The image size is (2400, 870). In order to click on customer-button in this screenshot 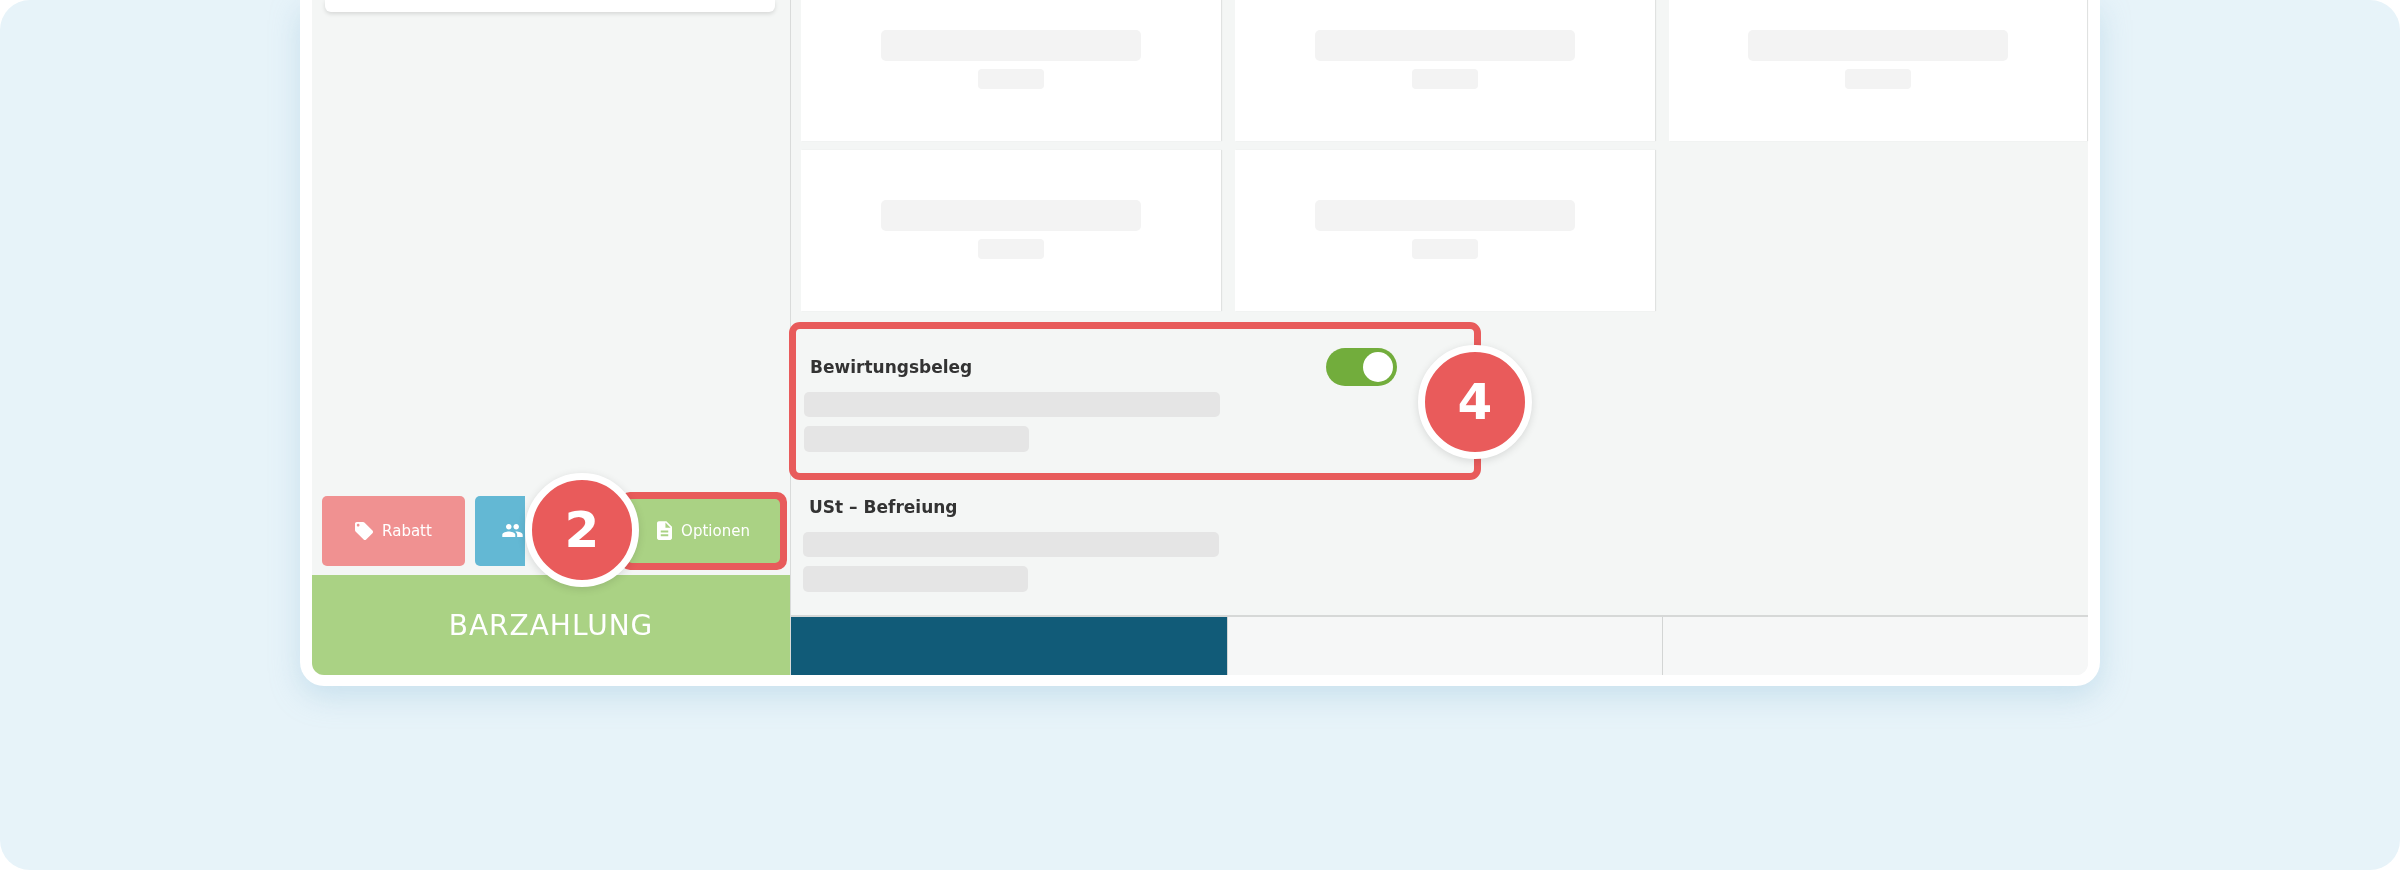, I will do `click(500, 530)`.